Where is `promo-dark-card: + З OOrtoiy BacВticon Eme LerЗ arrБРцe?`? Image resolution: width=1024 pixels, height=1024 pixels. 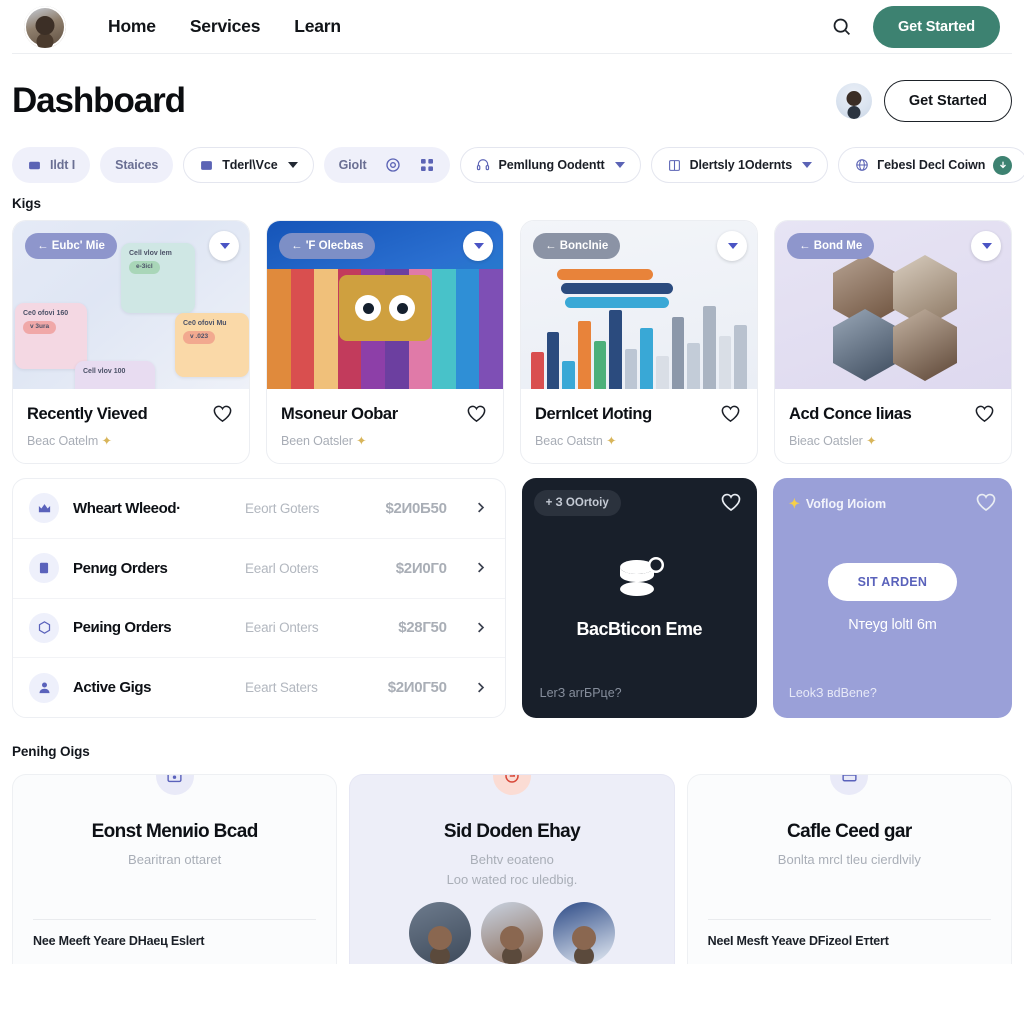
promo-dark-card: + З OOrtoiy BacВticon Eme LerЗ arrБРцe? is located at coordinates (639, 598).